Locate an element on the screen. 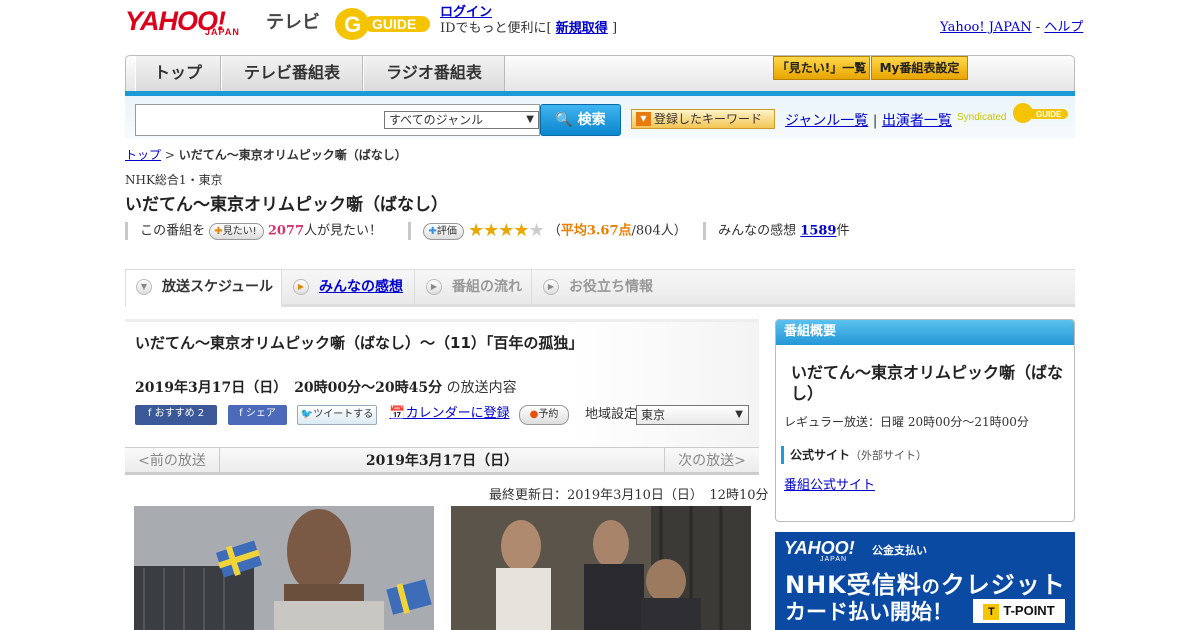 Image resolution: width=1200 pixels, height=630 pixels. nav-tab-top: トップ is located at coordinates (178, 74).